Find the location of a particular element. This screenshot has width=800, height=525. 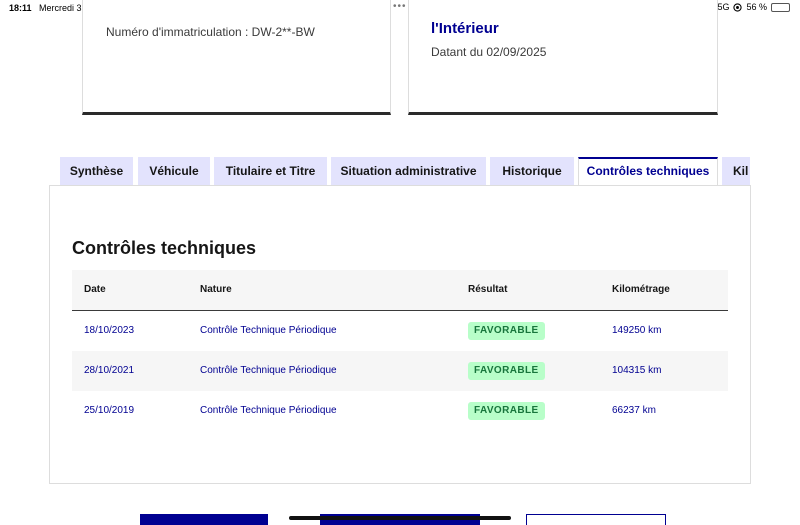

registration-number: Numéro d'immatriculation : DW-2**-BW is located at coordinates (210, 32).